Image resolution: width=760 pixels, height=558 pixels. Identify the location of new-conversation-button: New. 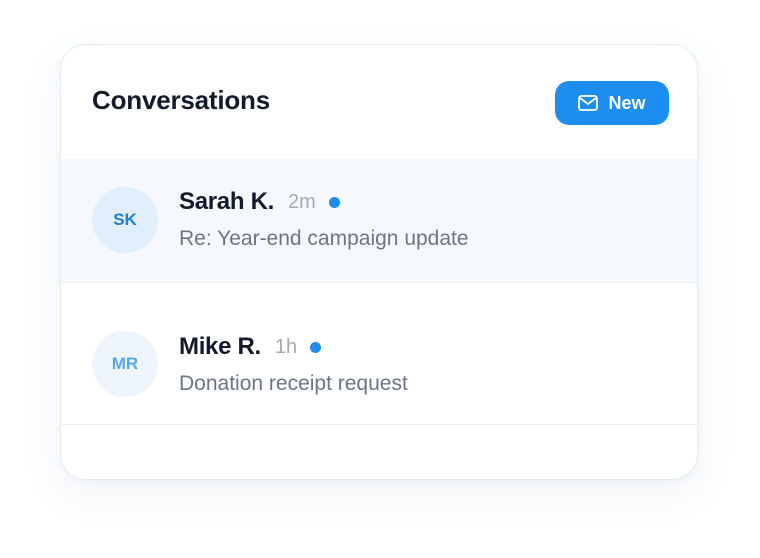
(612, 103).